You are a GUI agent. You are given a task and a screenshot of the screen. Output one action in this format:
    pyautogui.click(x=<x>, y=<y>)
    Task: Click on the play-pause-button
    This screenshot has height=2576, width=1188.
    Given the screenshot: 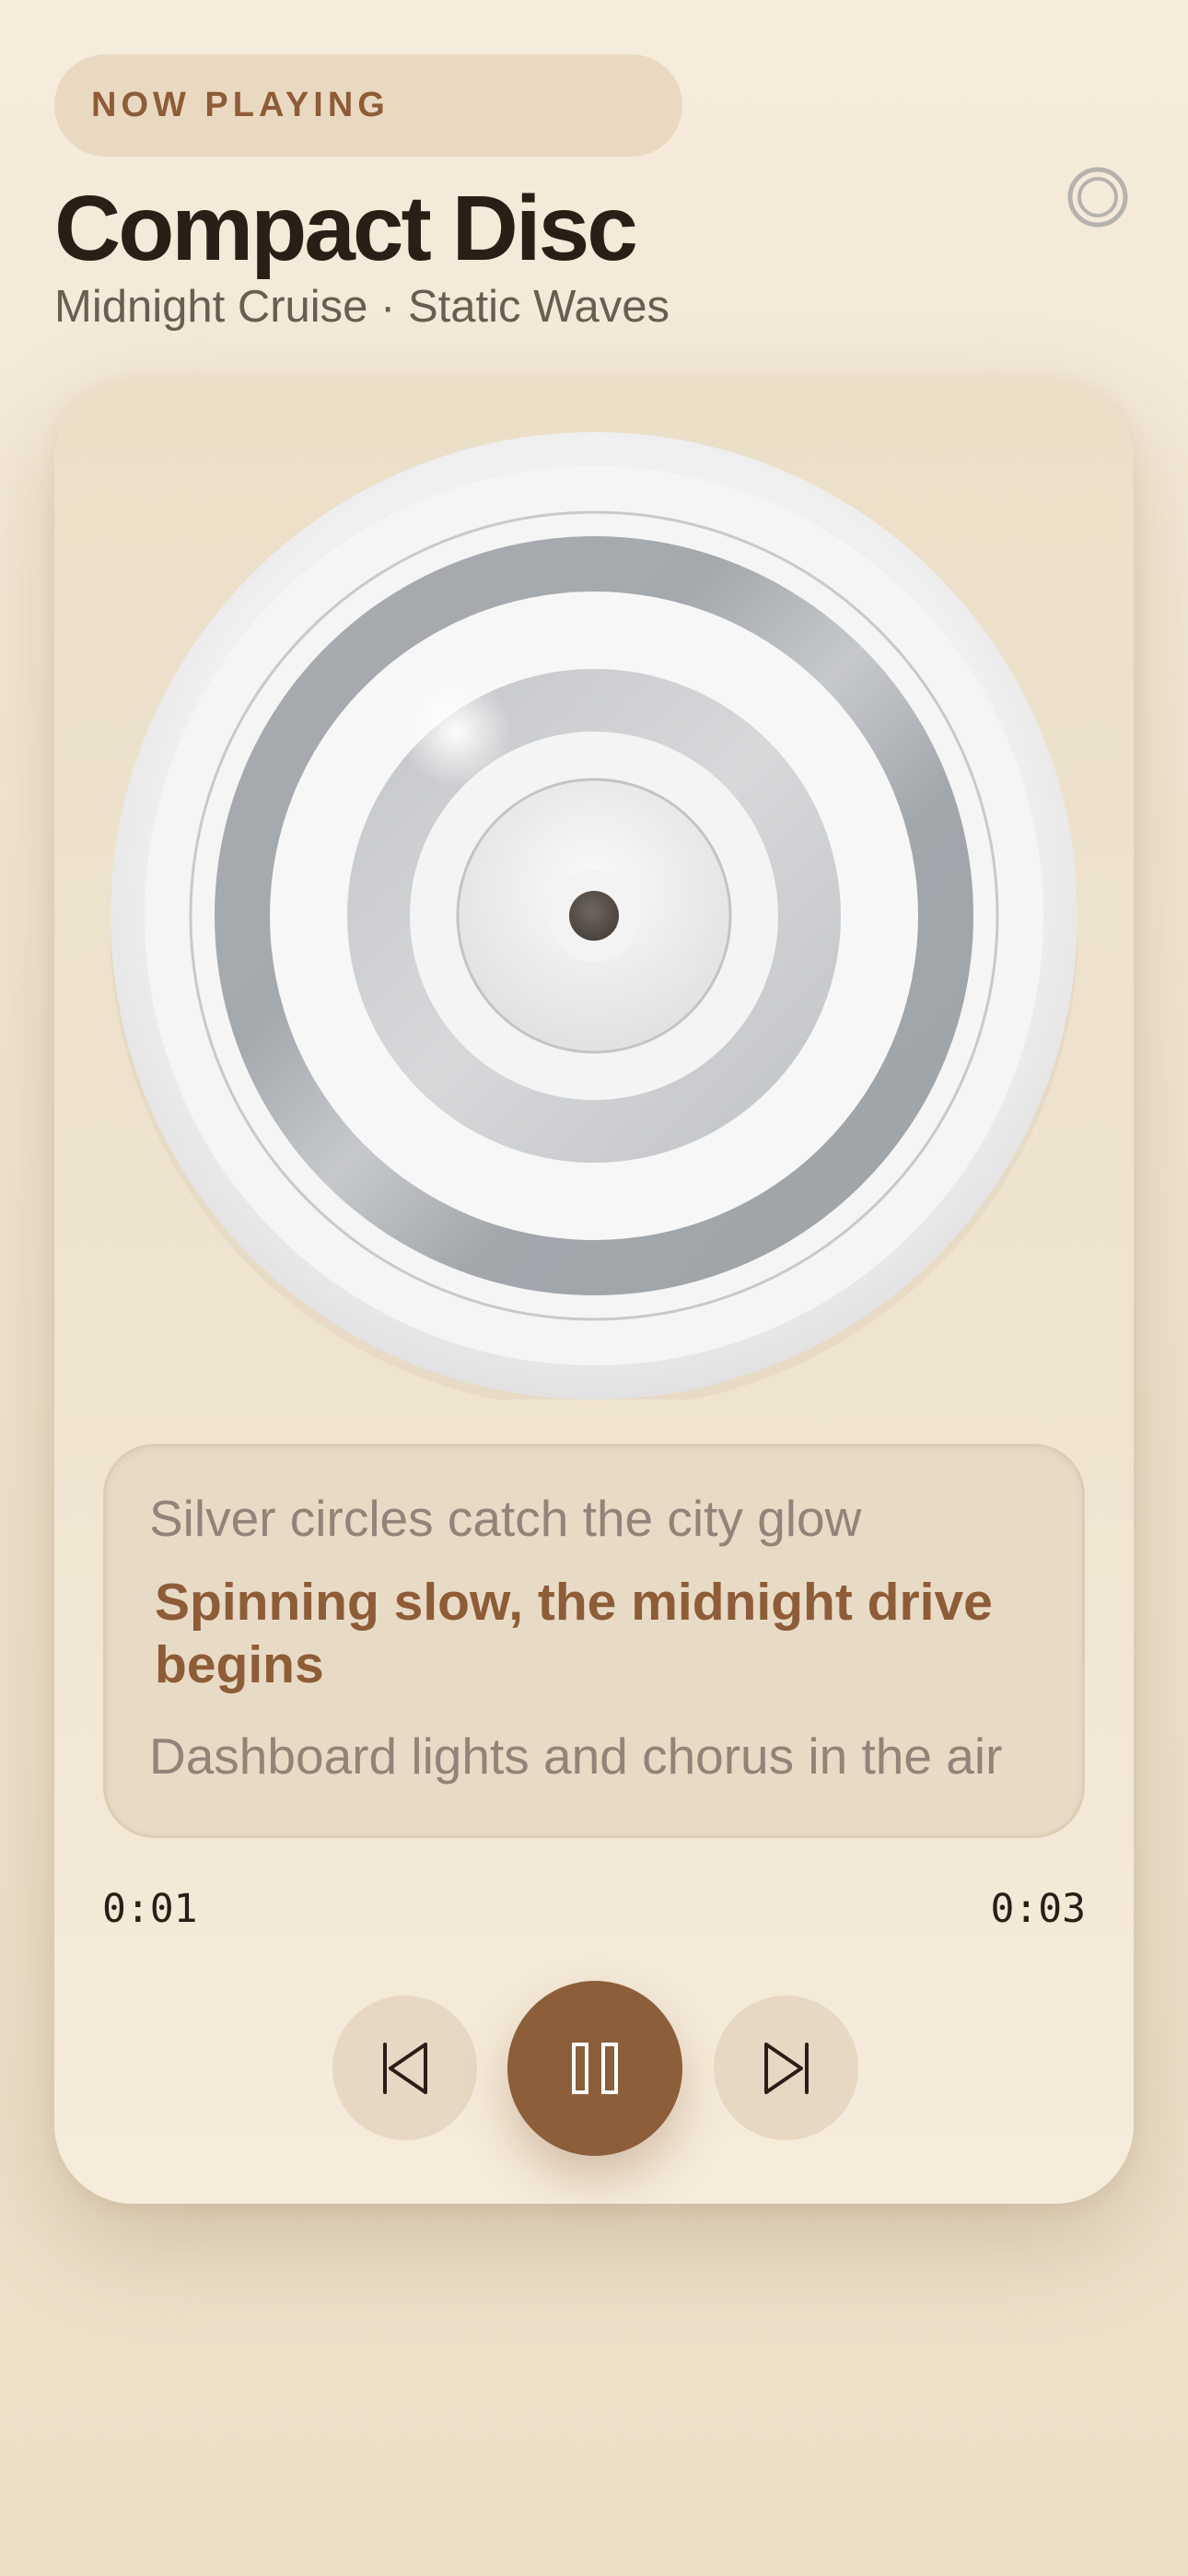 What is the action you would take?
    pyautogui.click(x=594, y=2068)
    